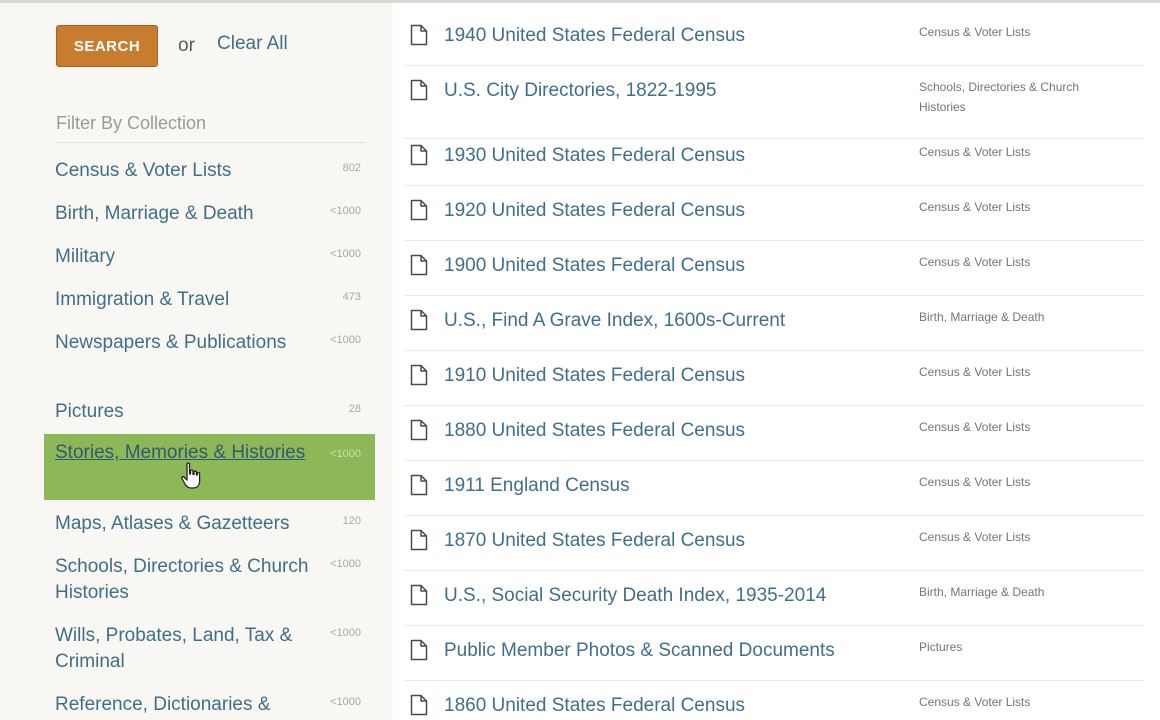 This screenshot has width=1160, height=720. I want to click on filter-item-census-voter-lists: Census & Voter Lists 802, so click(209, 173).